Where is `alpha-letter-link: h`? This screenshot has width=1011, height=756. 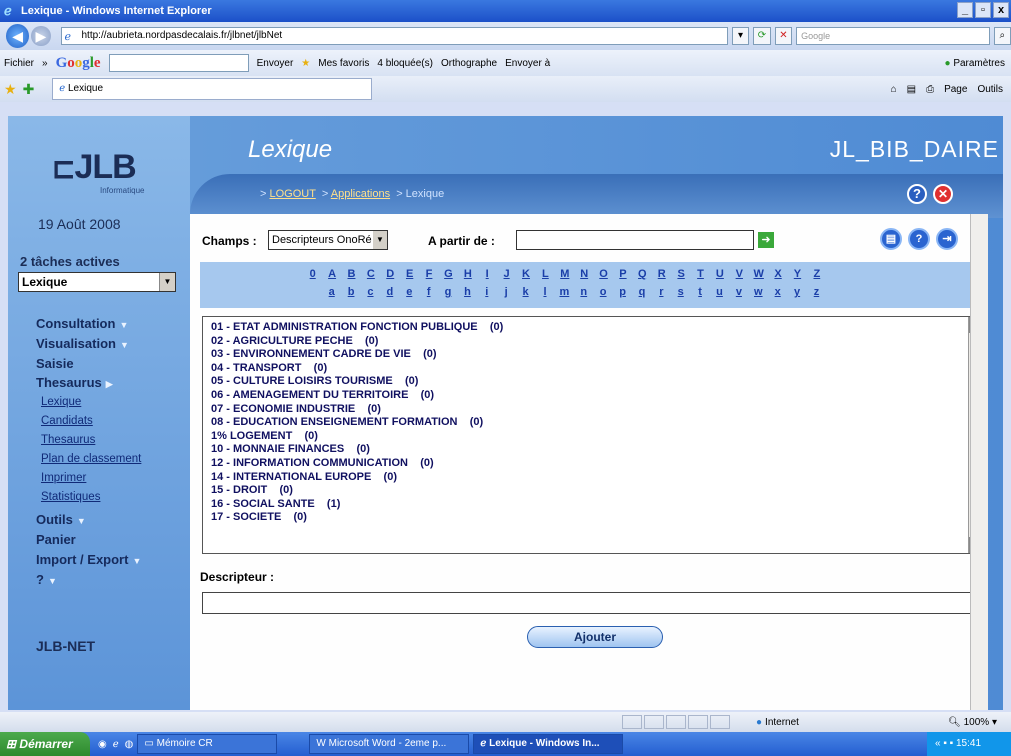 alpha-letter-link: h is located at coordinates (467, 292).